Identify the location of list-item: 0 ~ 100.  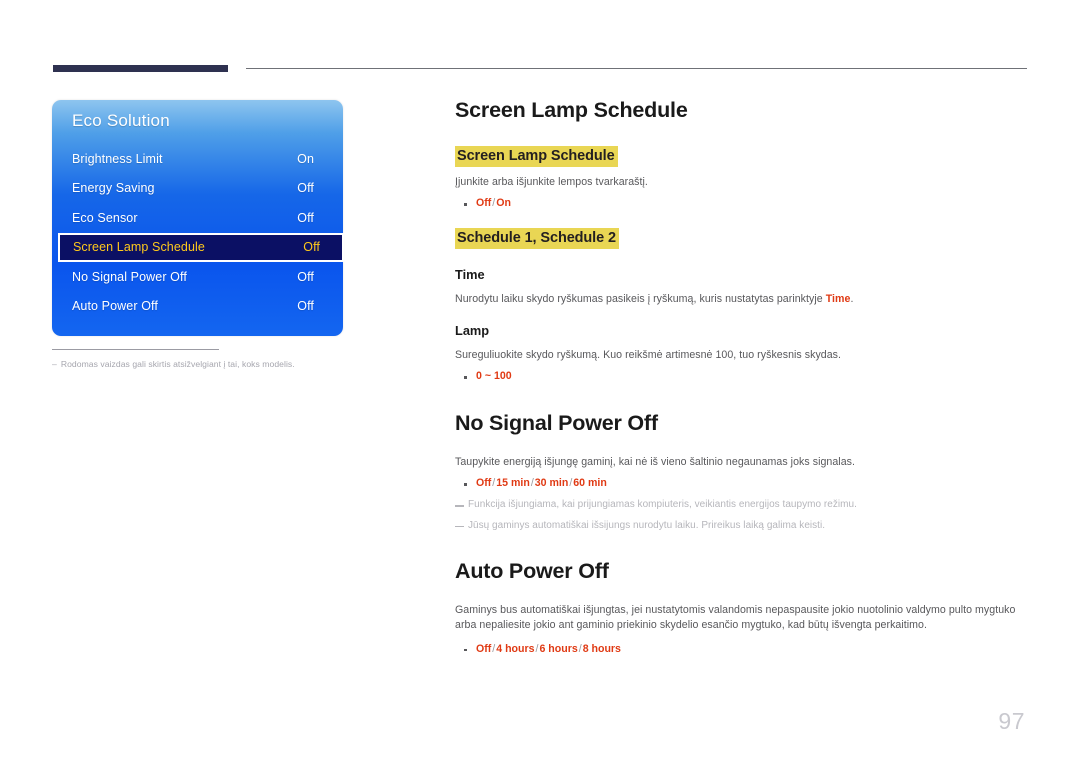
(741, 377).